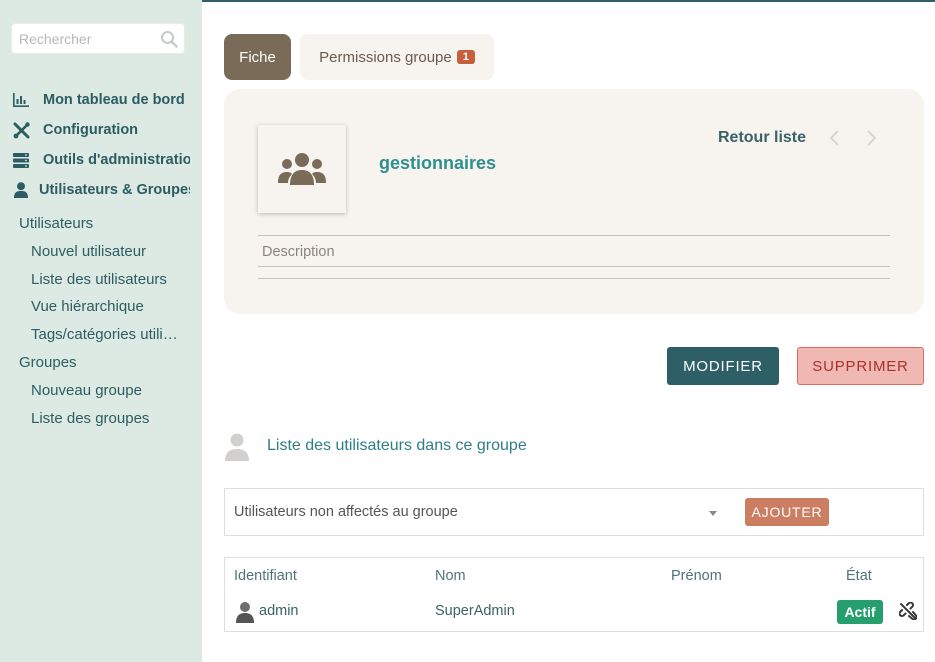 The width and height of the screenshot is (935, 662). I want to click on caret-down-icon, so click(713, 513).